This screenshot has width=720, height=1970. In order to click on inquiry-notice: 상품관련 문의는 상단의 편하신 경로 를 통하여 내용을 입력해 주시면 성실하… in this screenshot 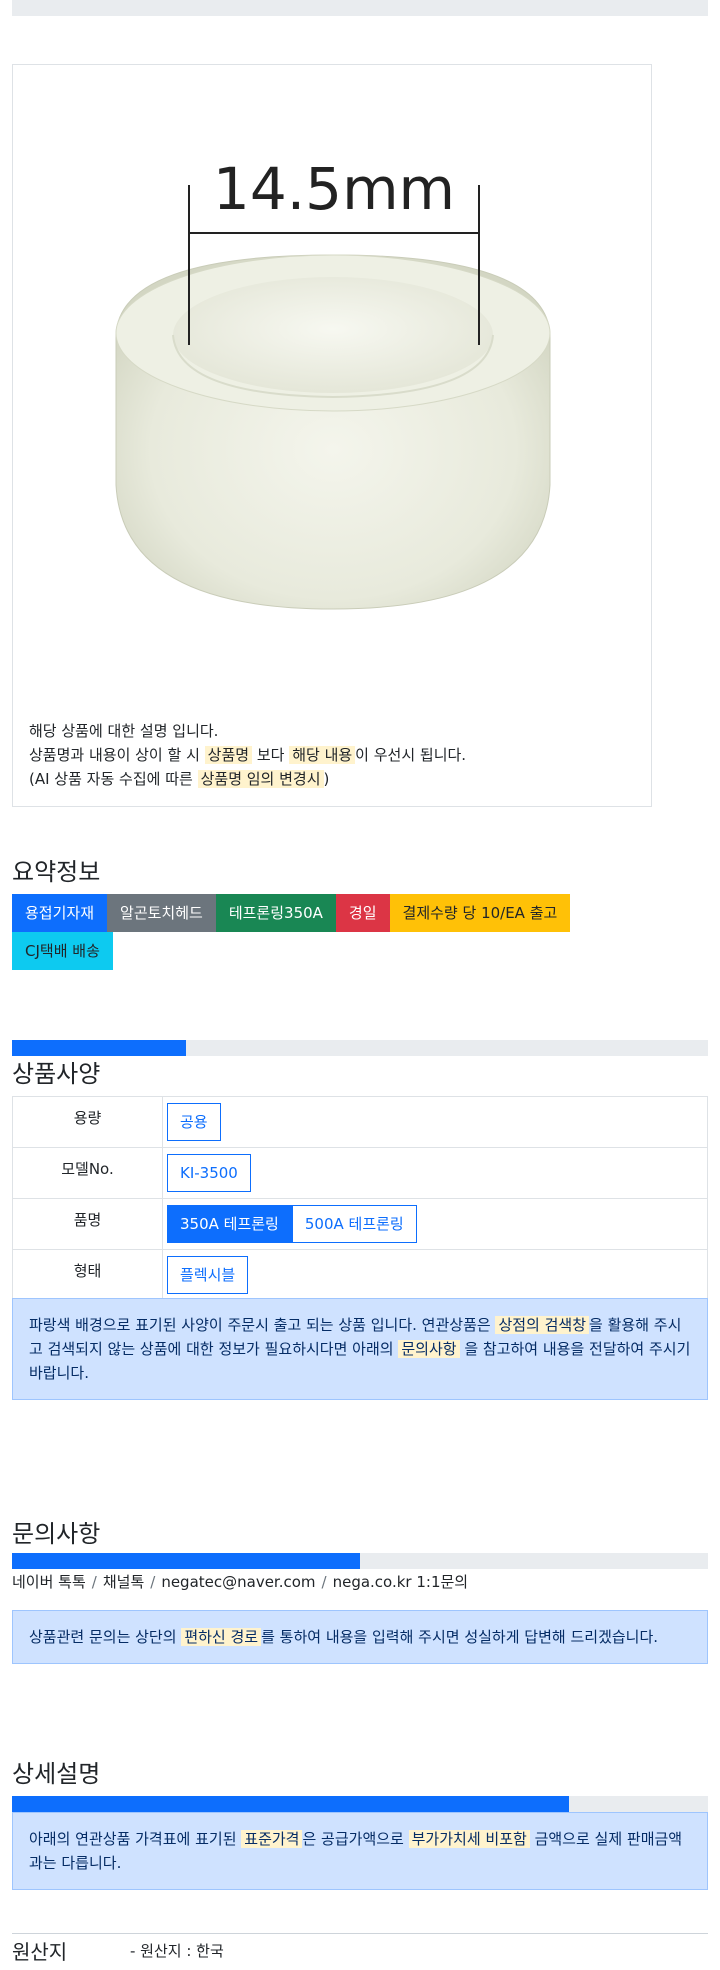, I will do `click(360, 1637)`.